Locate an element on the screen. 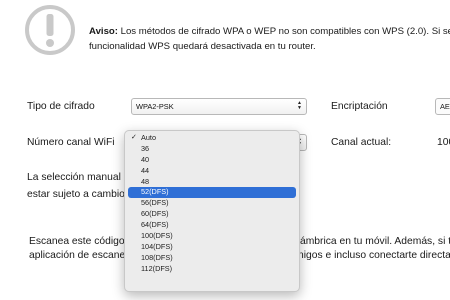 The width and height of the screenshot is (450, 300). cipher-type-select: WPA2-PSK ▲ ▼ is located at coordinates (219, 106).